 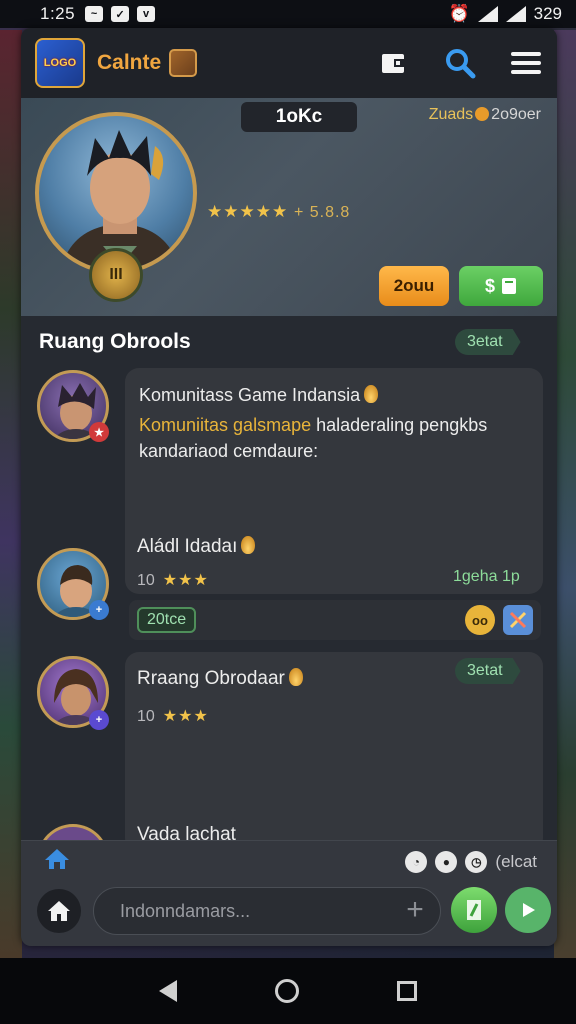 What do you see at coordinates (407, 991) in the screenshot?
I see `recents-icon` at bounding box center [407, 991].